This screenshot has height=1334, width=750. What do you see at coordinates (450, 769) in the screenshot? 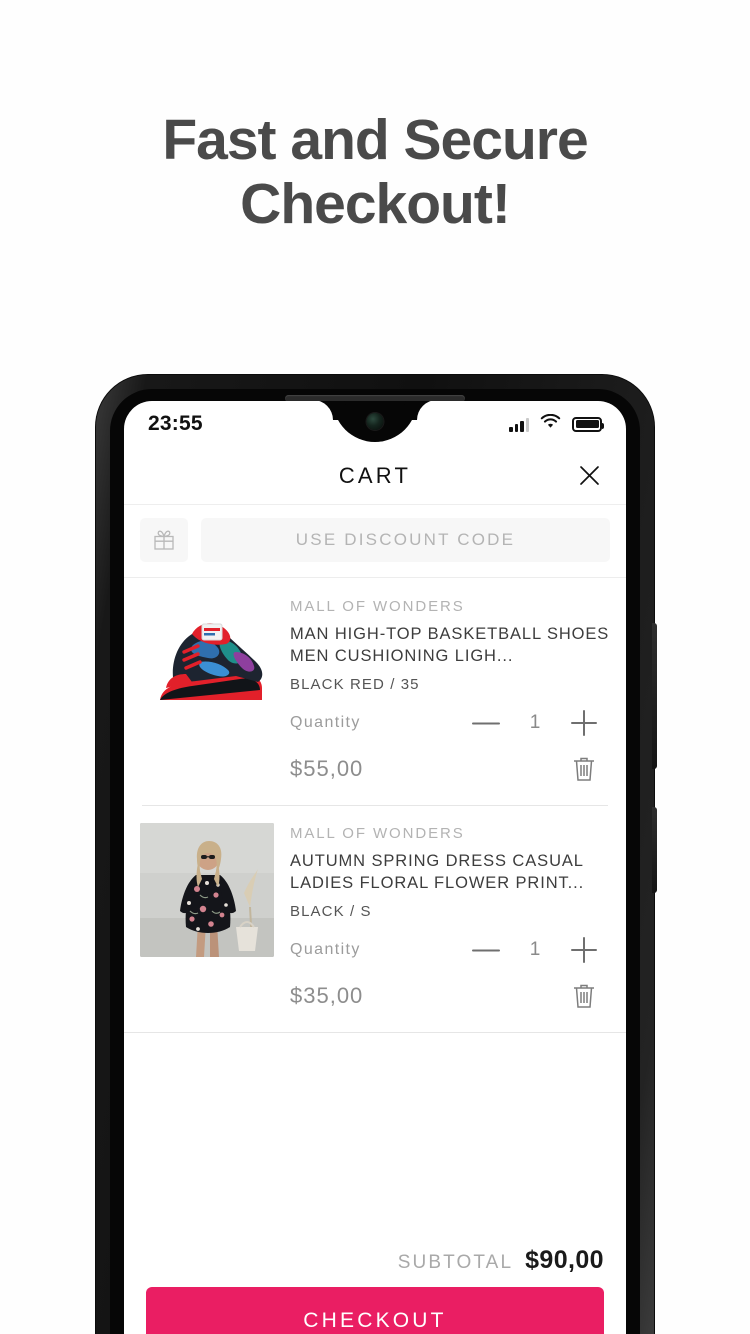
I see `price-row: $55,00` at bounding box center [450, 769].